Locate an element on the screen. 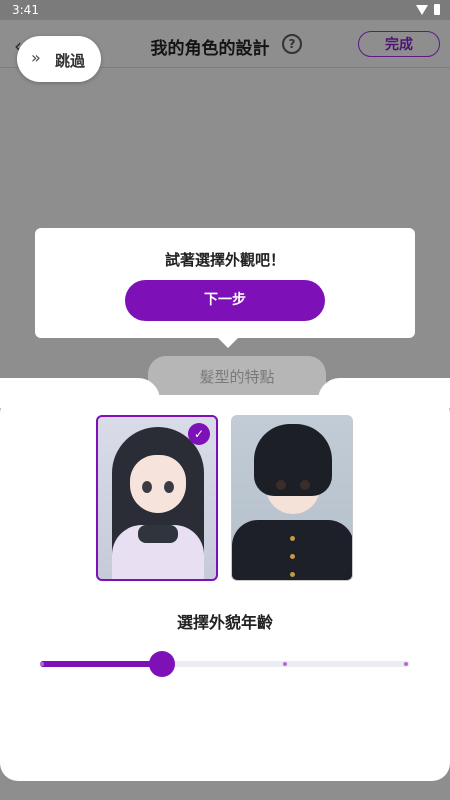 The width and height of the screenshot is (450, 800). section-tab-label: 髮型的特點 is located at coordinates (237, 377).